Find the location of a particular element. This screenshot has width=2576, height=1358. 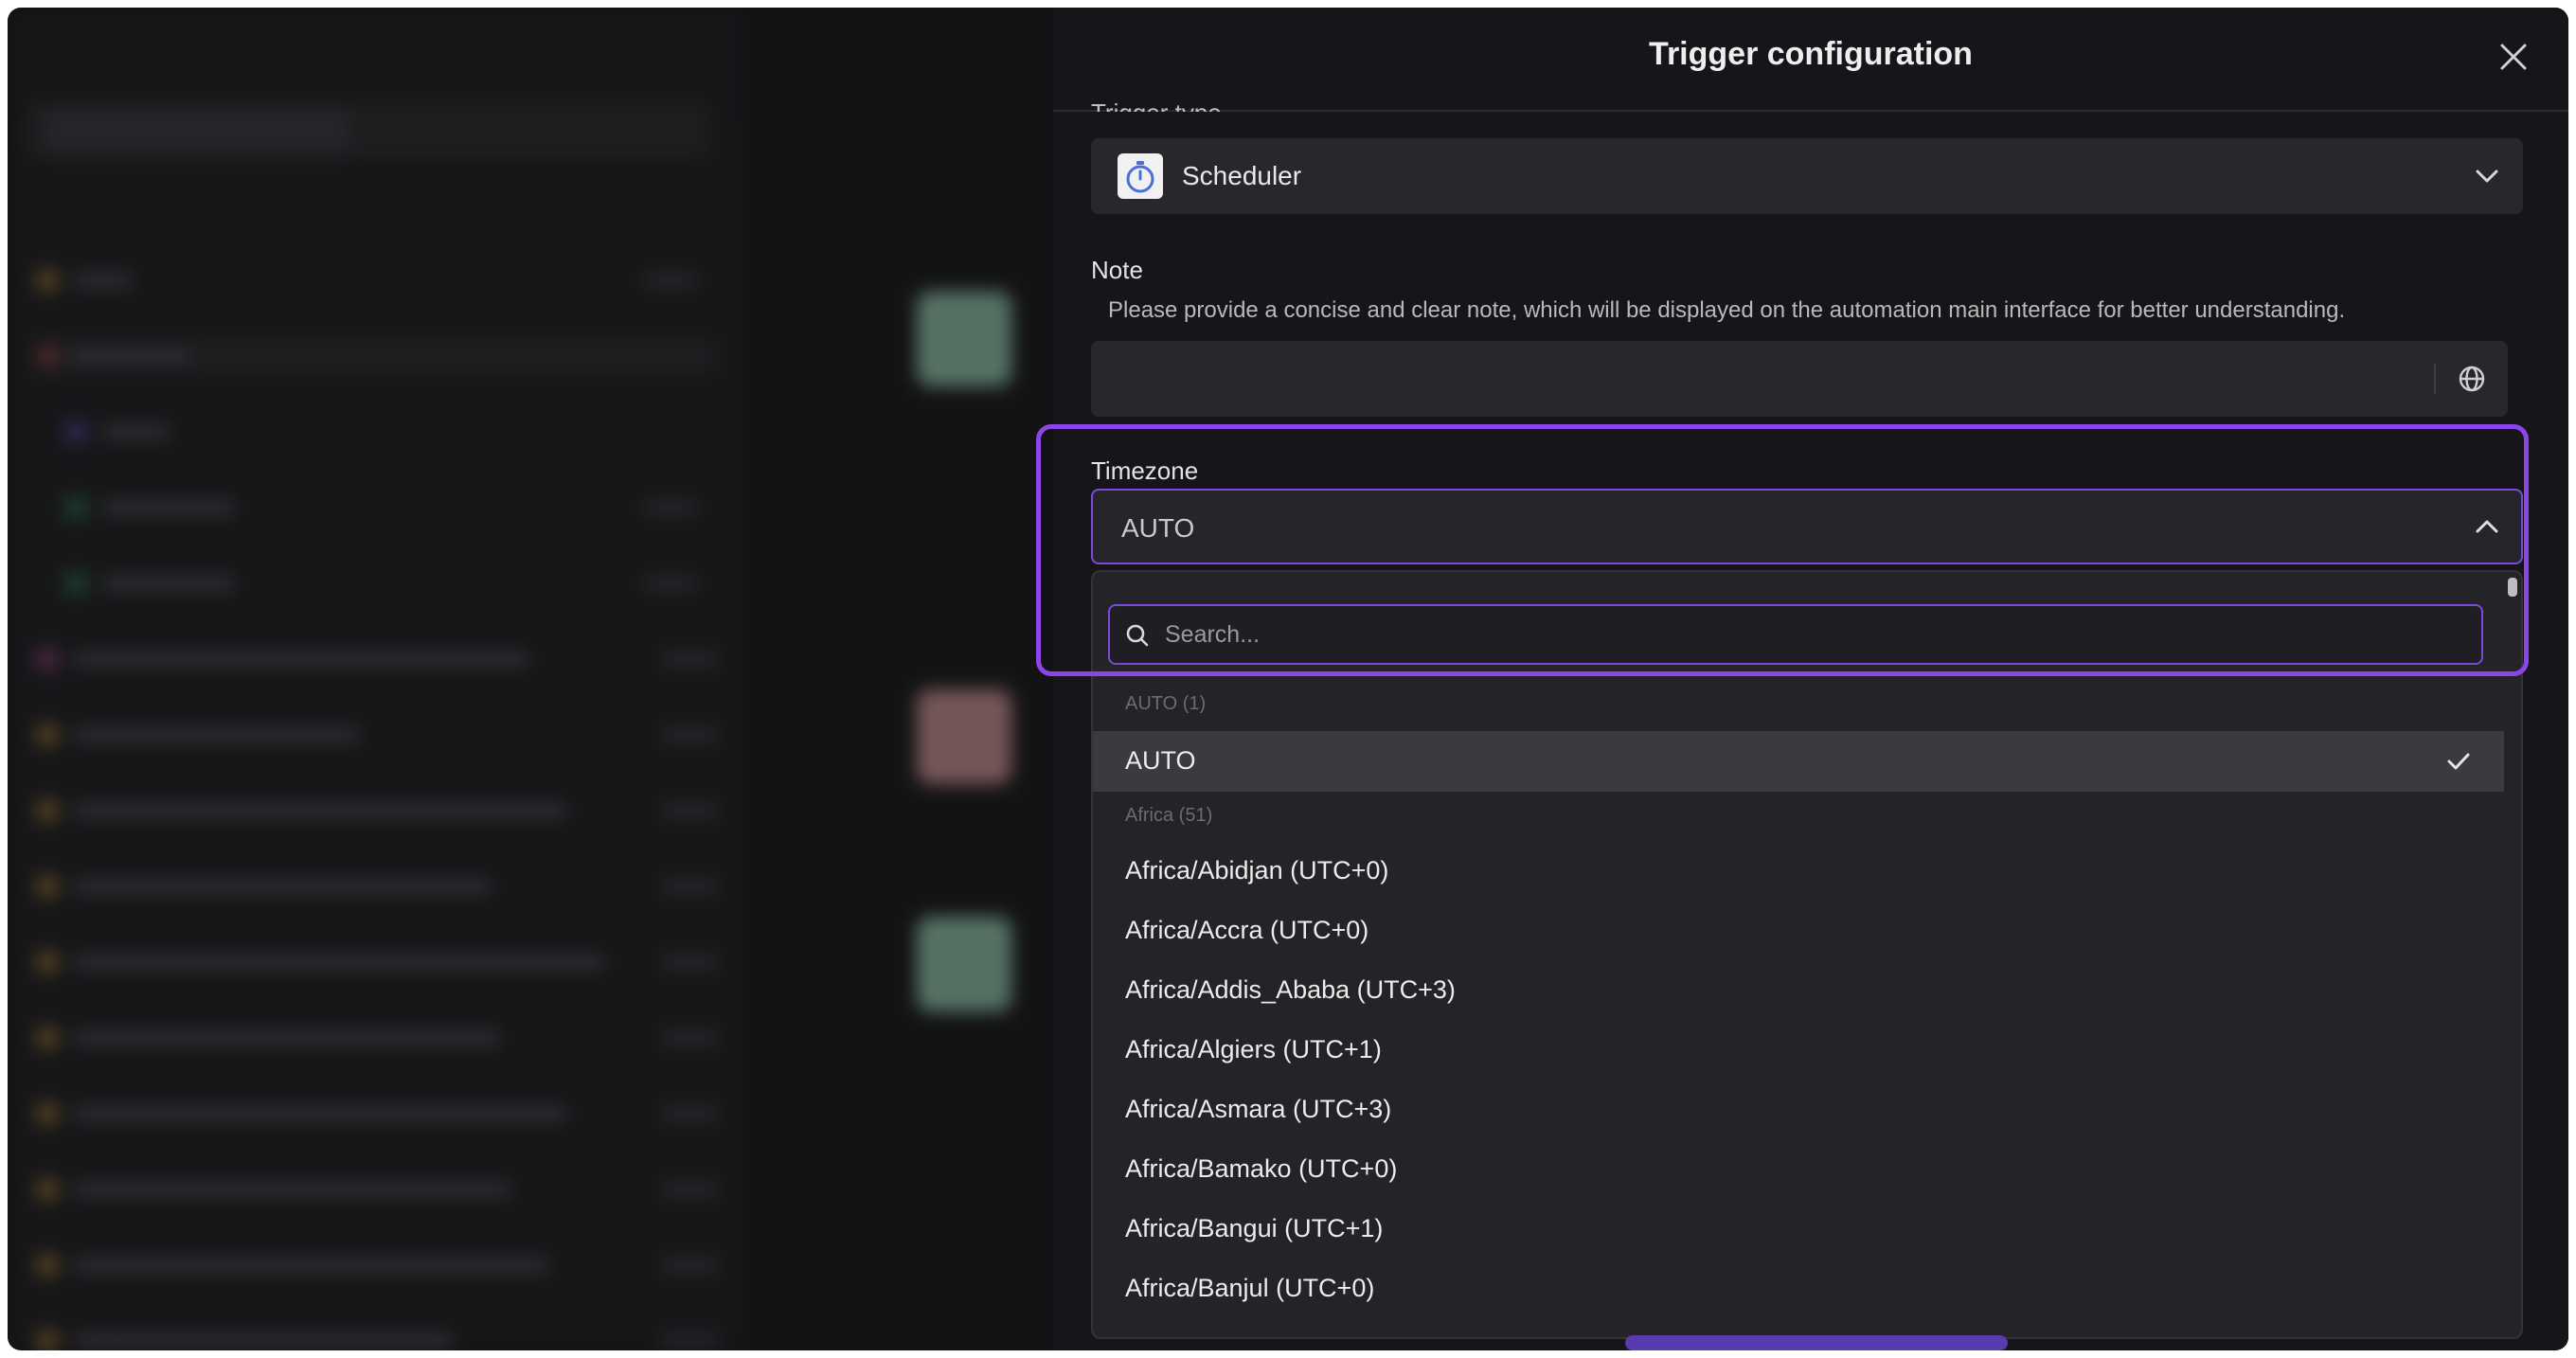

option-label: Africa/Addis_Ababa (UTC+3) is located at coordinates (1290, 989).